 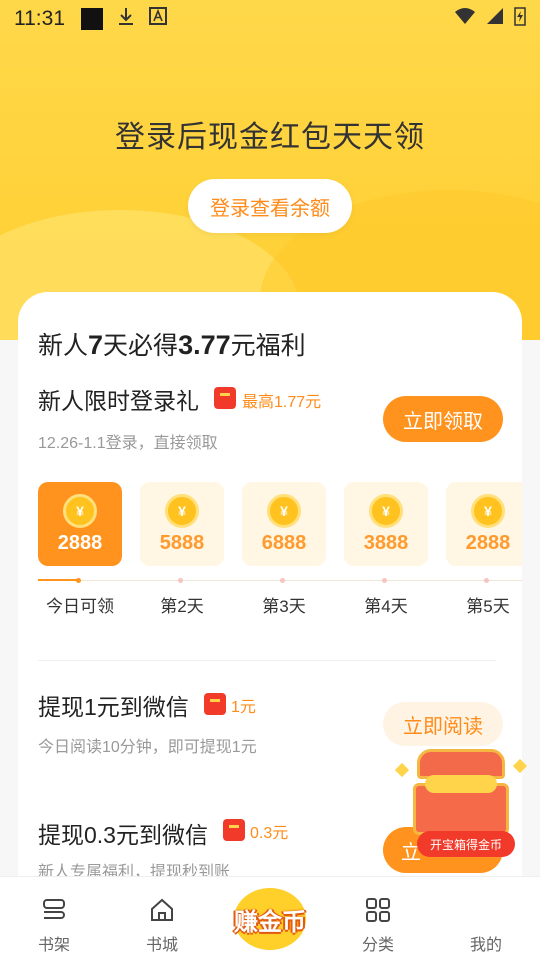 I want to click on day-reward-box: ¥ 3888, so click(x=386, y=524).